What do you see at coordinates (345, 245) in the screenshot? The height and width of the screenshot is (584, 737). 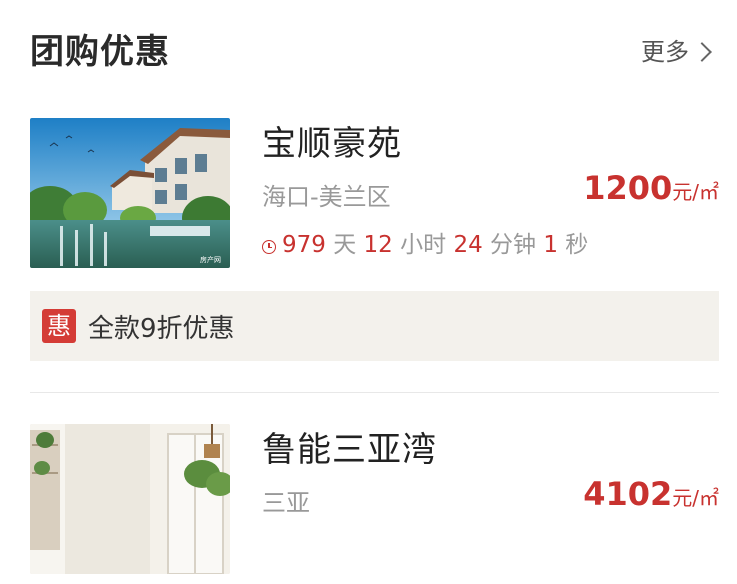 I see `countdown-days-unit: 天` at bounding box center [345, 245].